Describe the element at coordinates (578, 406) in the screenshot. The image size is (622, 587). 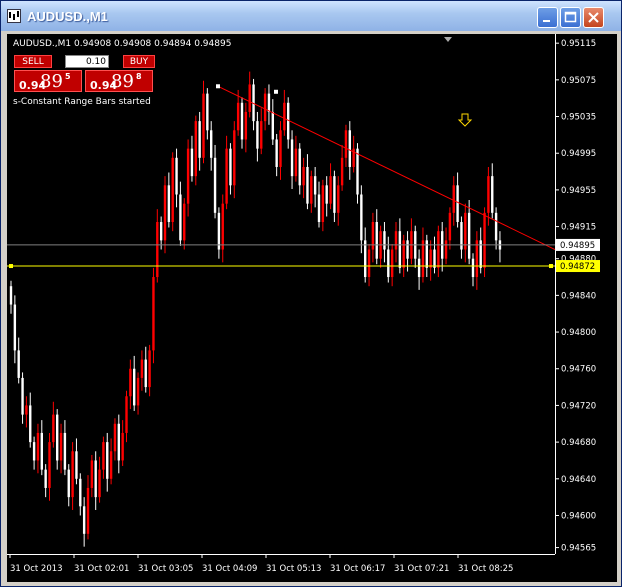
I see `price-tick-label: 0.94720` at that location.